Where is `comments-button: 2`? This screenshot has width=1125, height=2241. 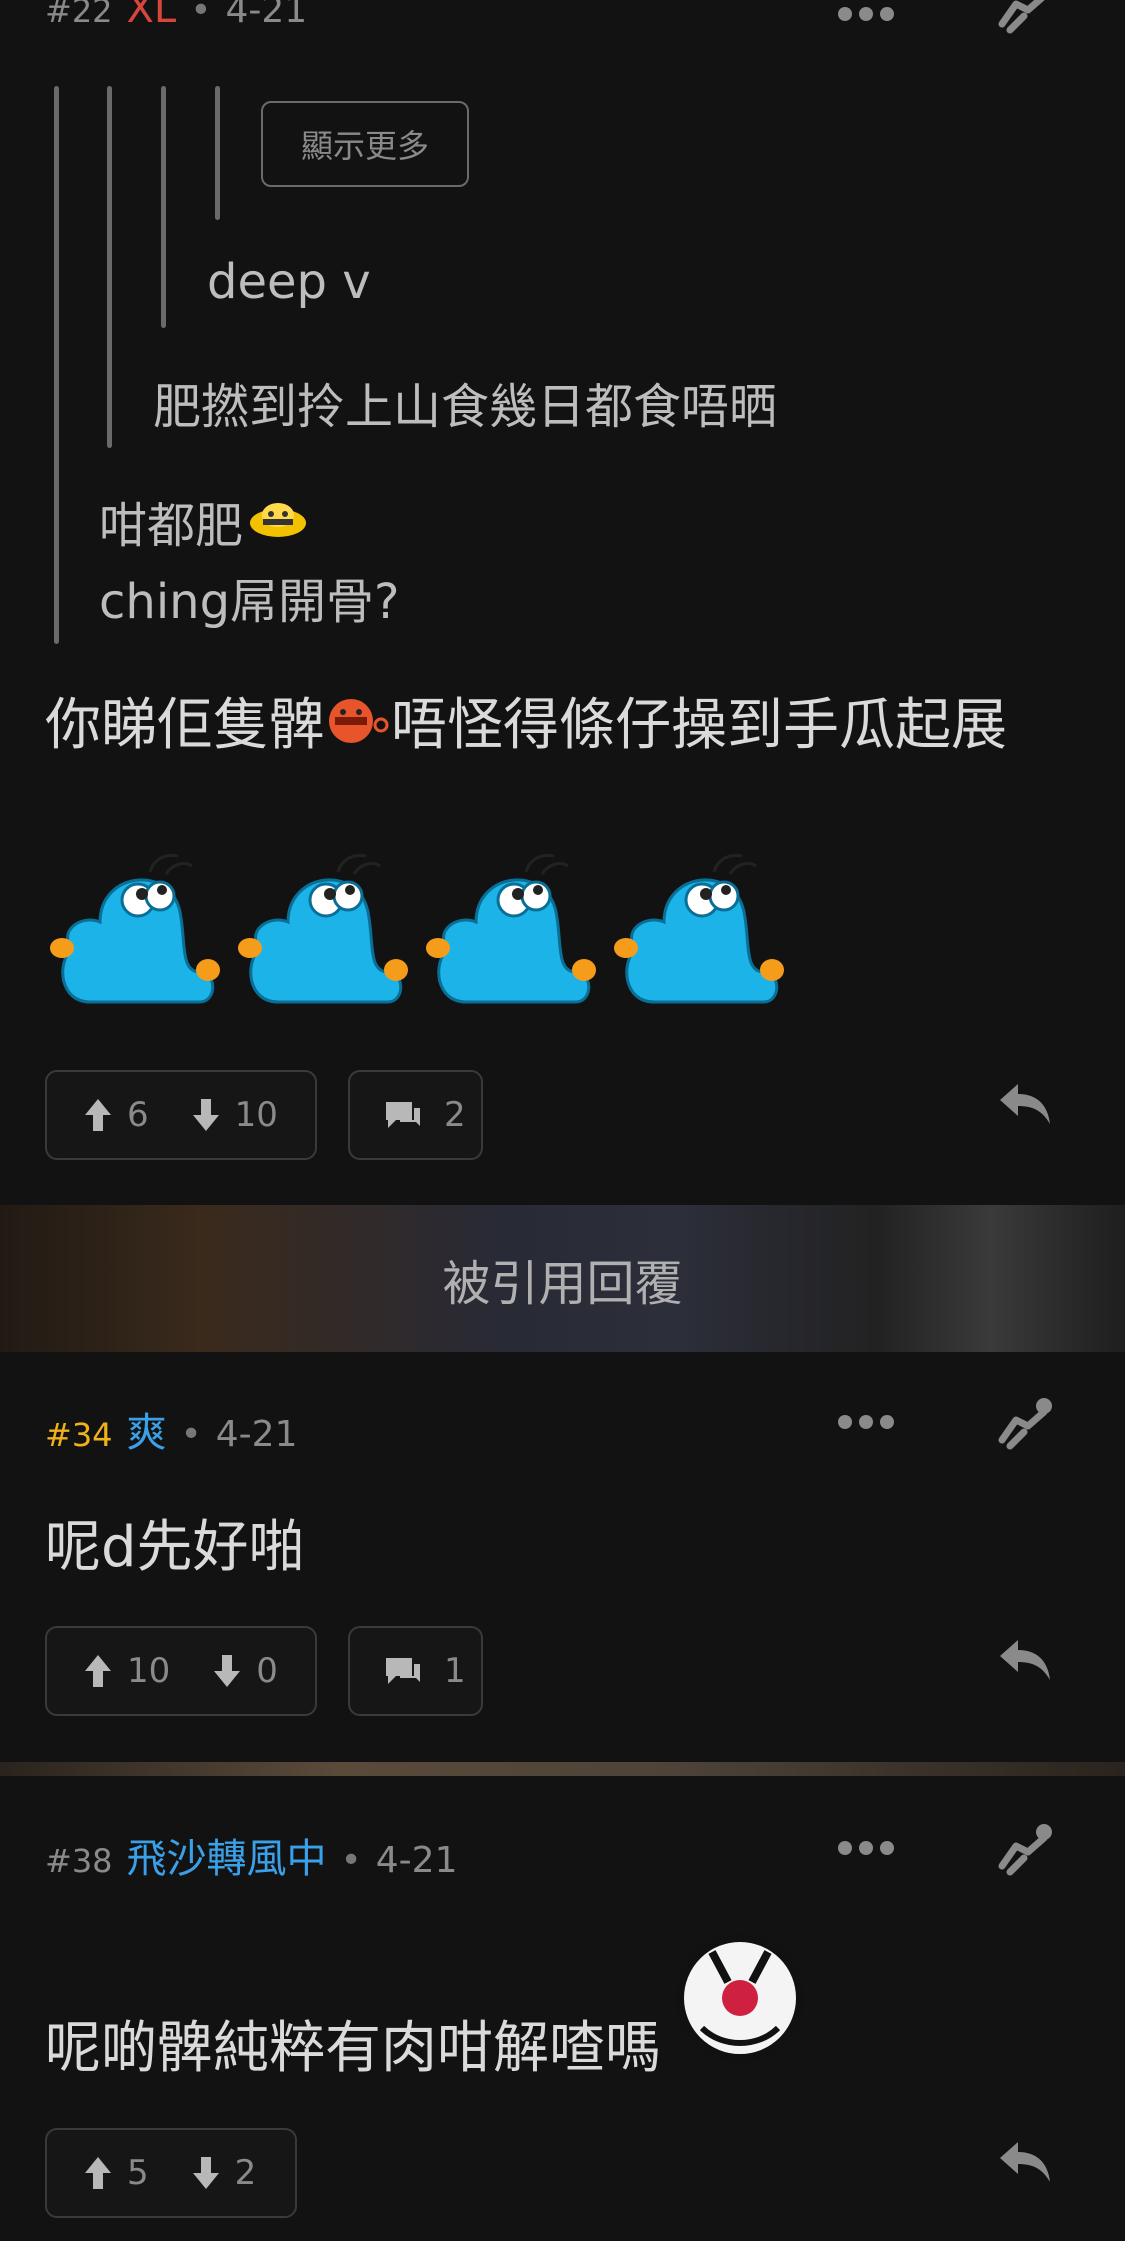
comments-button: 2 is located at coordinates (415, 1115).